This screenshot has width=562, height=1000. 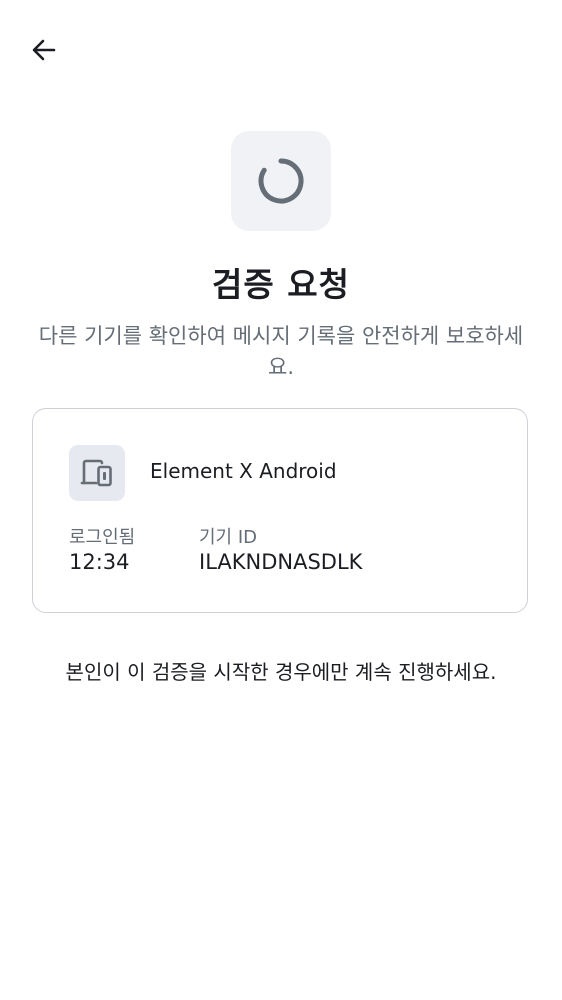 I want to click on back-button, so click(x=44, y=50).